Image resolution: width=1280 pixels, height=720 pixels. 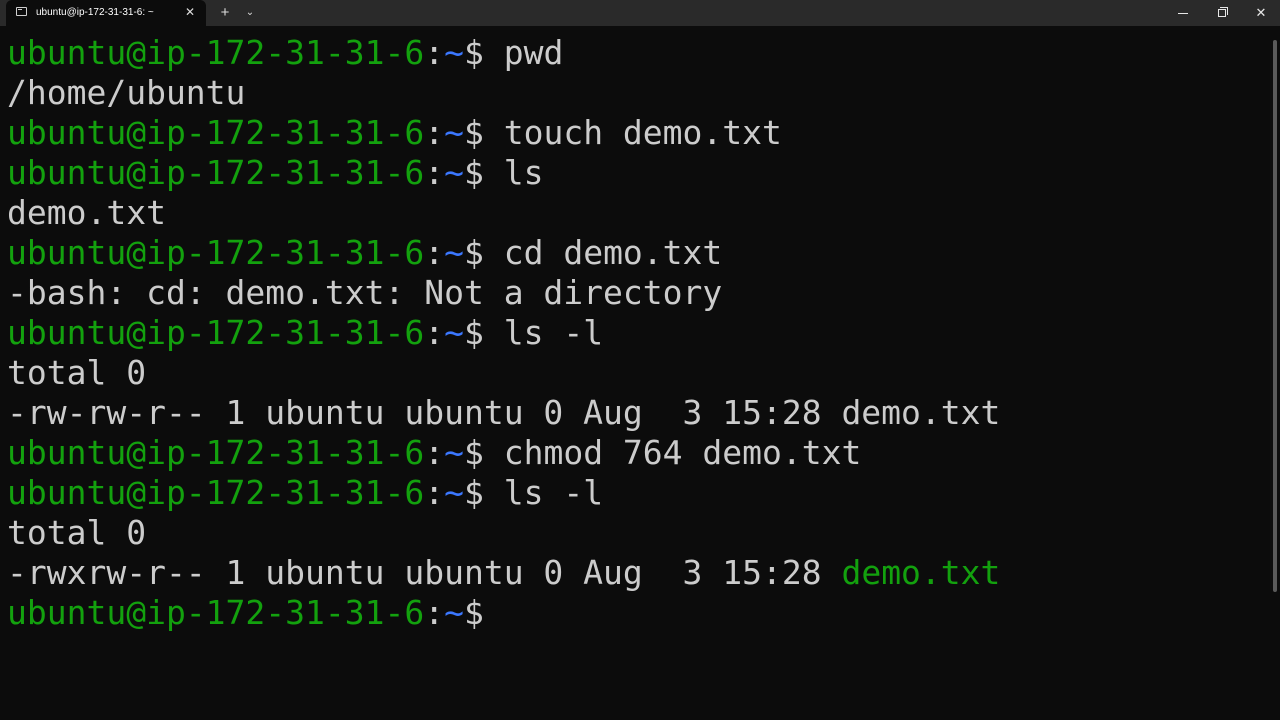 I want to click on minimize-button, so click(x=1183, y=13).